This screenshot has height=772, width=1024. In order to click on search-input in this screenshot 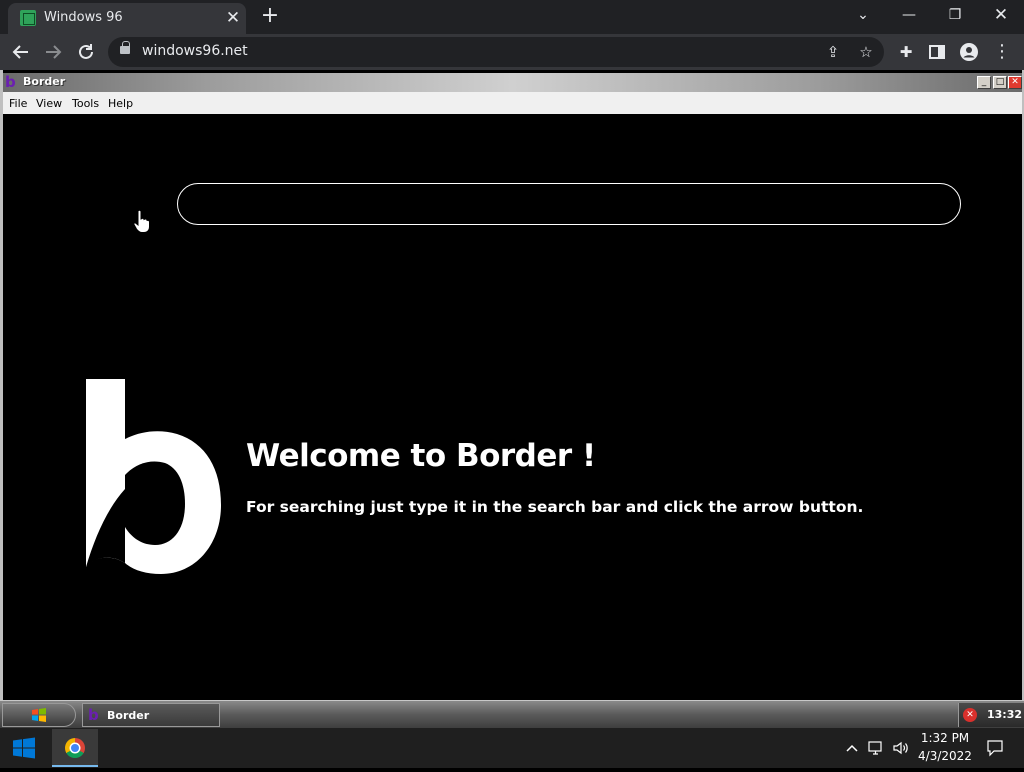, I will do `click(569, 204)`.